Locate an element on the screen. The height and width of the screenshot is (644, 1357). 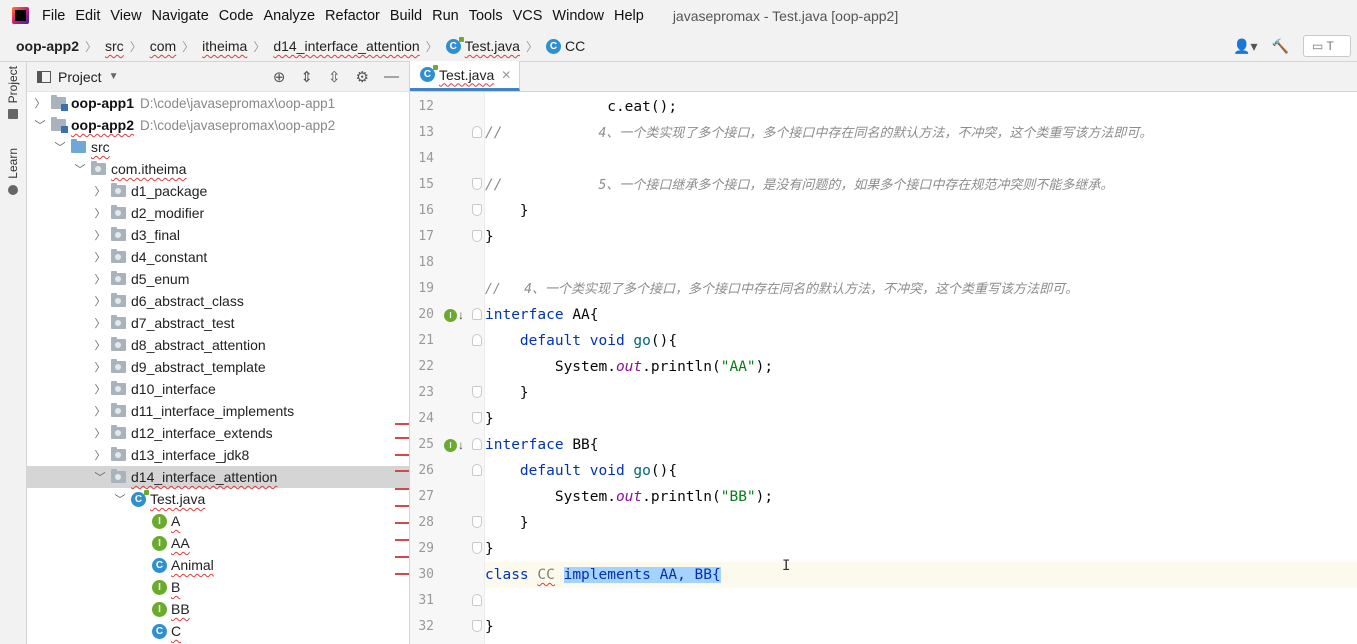
tree-folder: 〉 d4_constant is located at coordinates (218, 257).